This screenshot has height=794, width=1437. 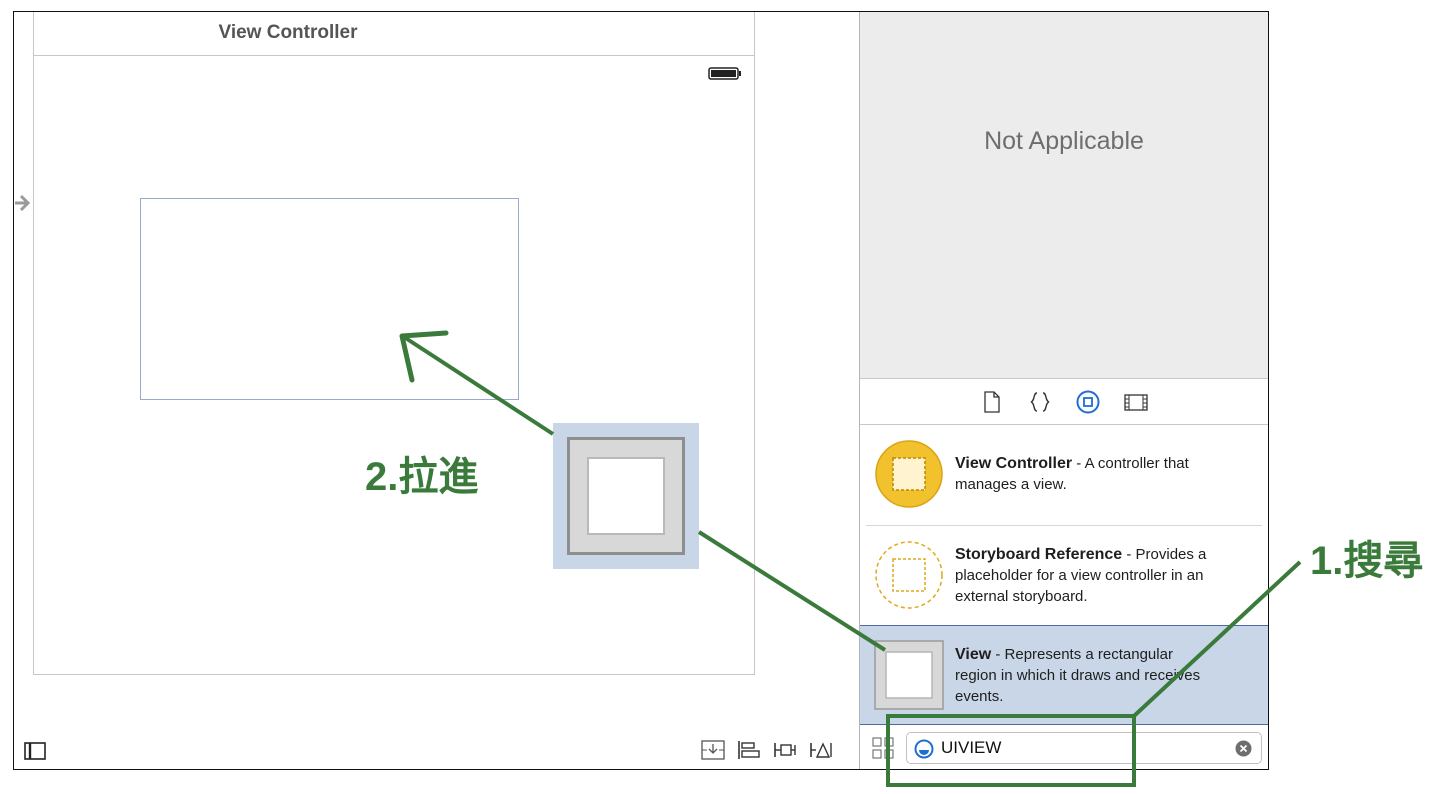 What do you see at coordinates (478, 385) in the screenshot?
I see `drag-path-line-upper` at bounding box center [478, 385].